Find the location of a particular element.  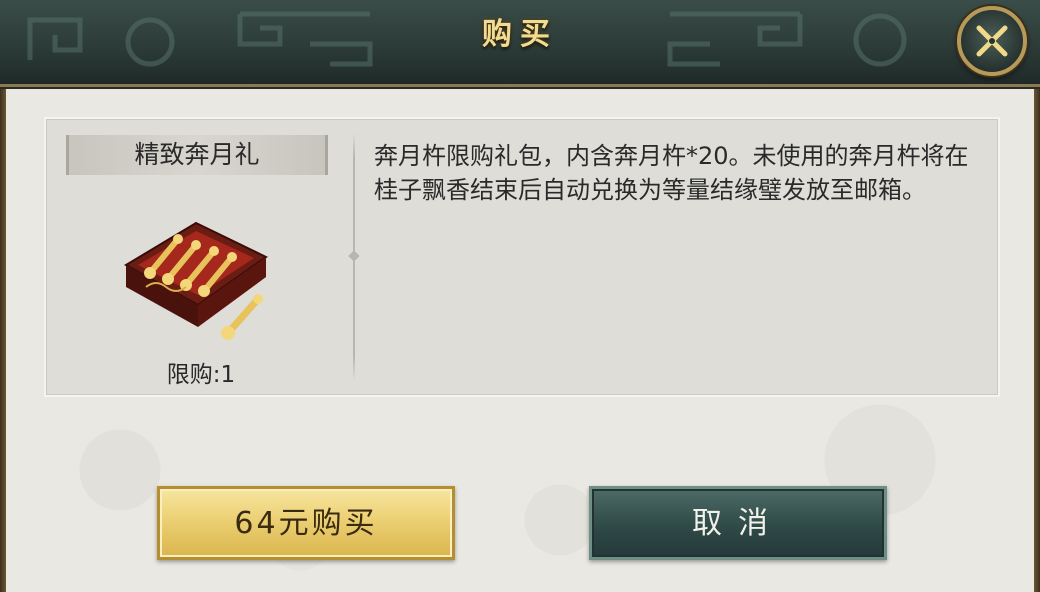

dialog-right-edge is located at coordinates (1037, 338).